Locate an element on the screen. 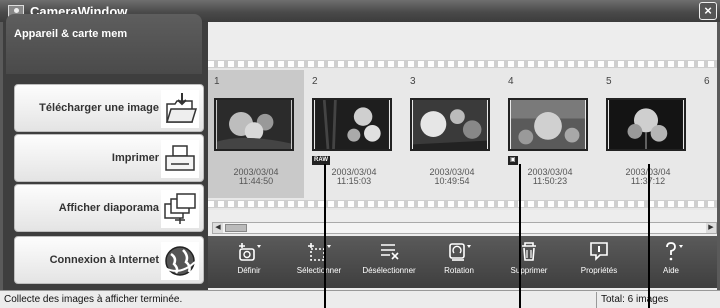  image-timestamp: 2003/03/04 10:49:54 is located at coordinates (452, 176).